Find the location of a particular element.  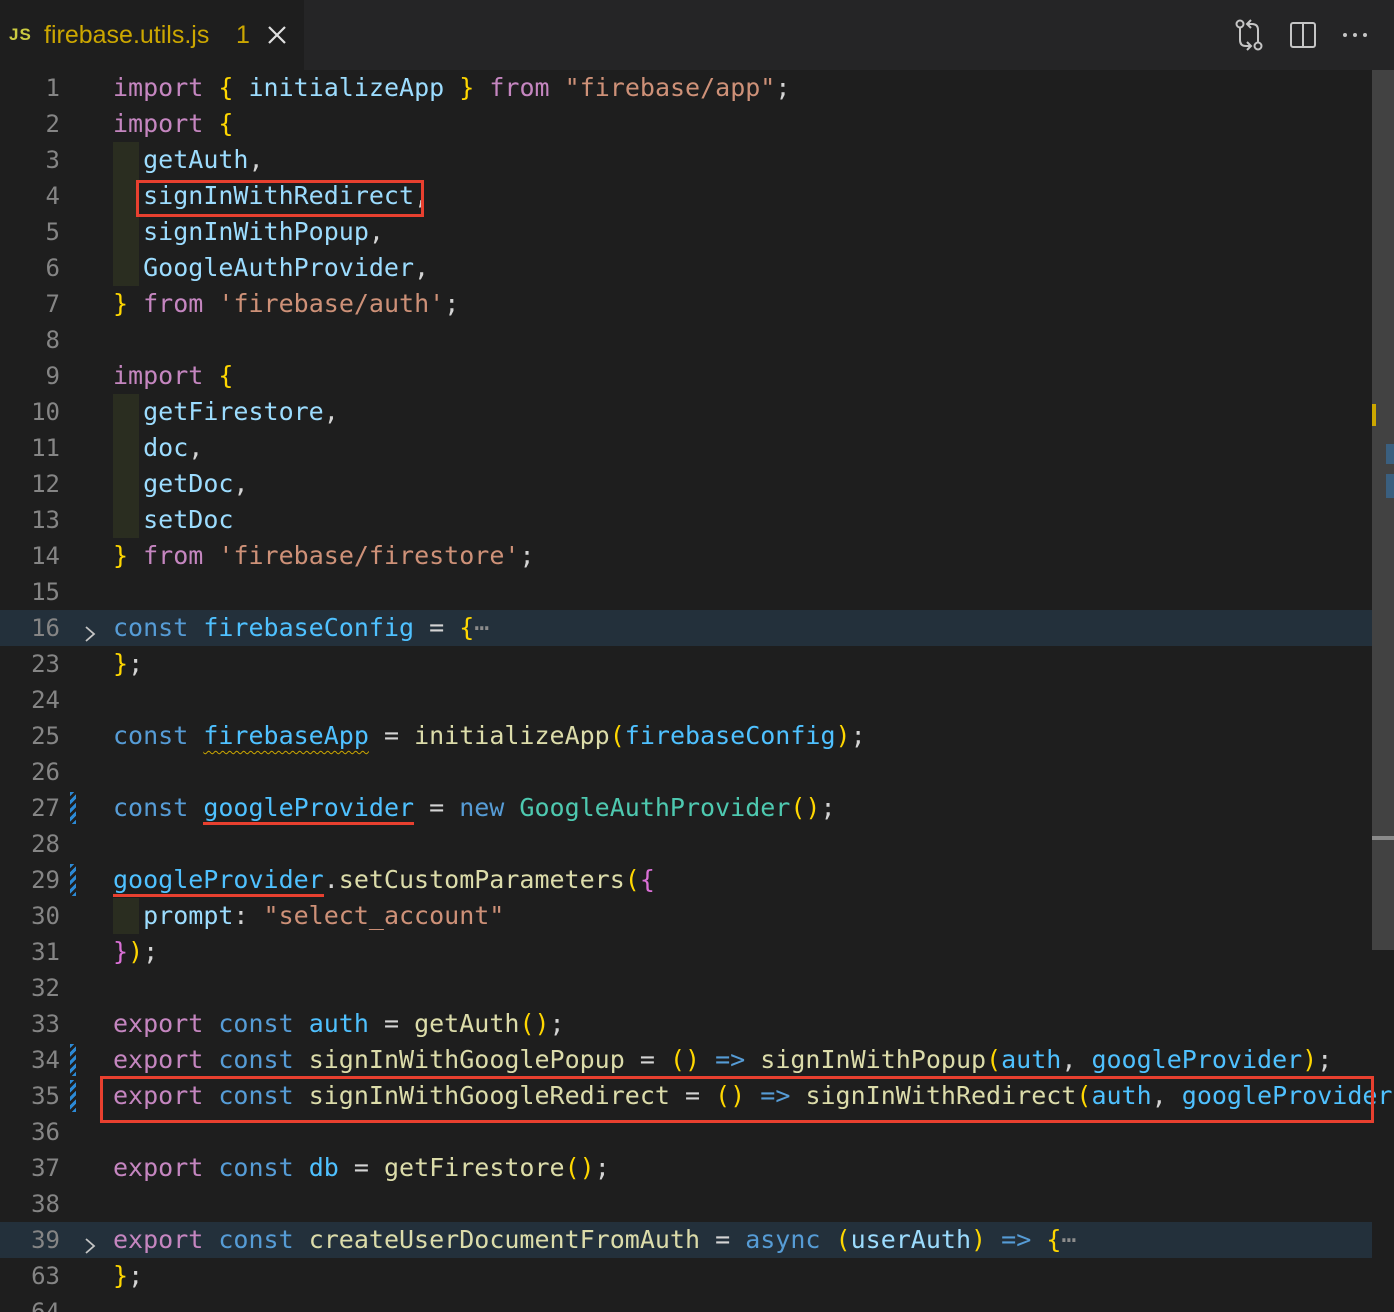

code-token: setCustomParameters is located at coordinates (481, 879).